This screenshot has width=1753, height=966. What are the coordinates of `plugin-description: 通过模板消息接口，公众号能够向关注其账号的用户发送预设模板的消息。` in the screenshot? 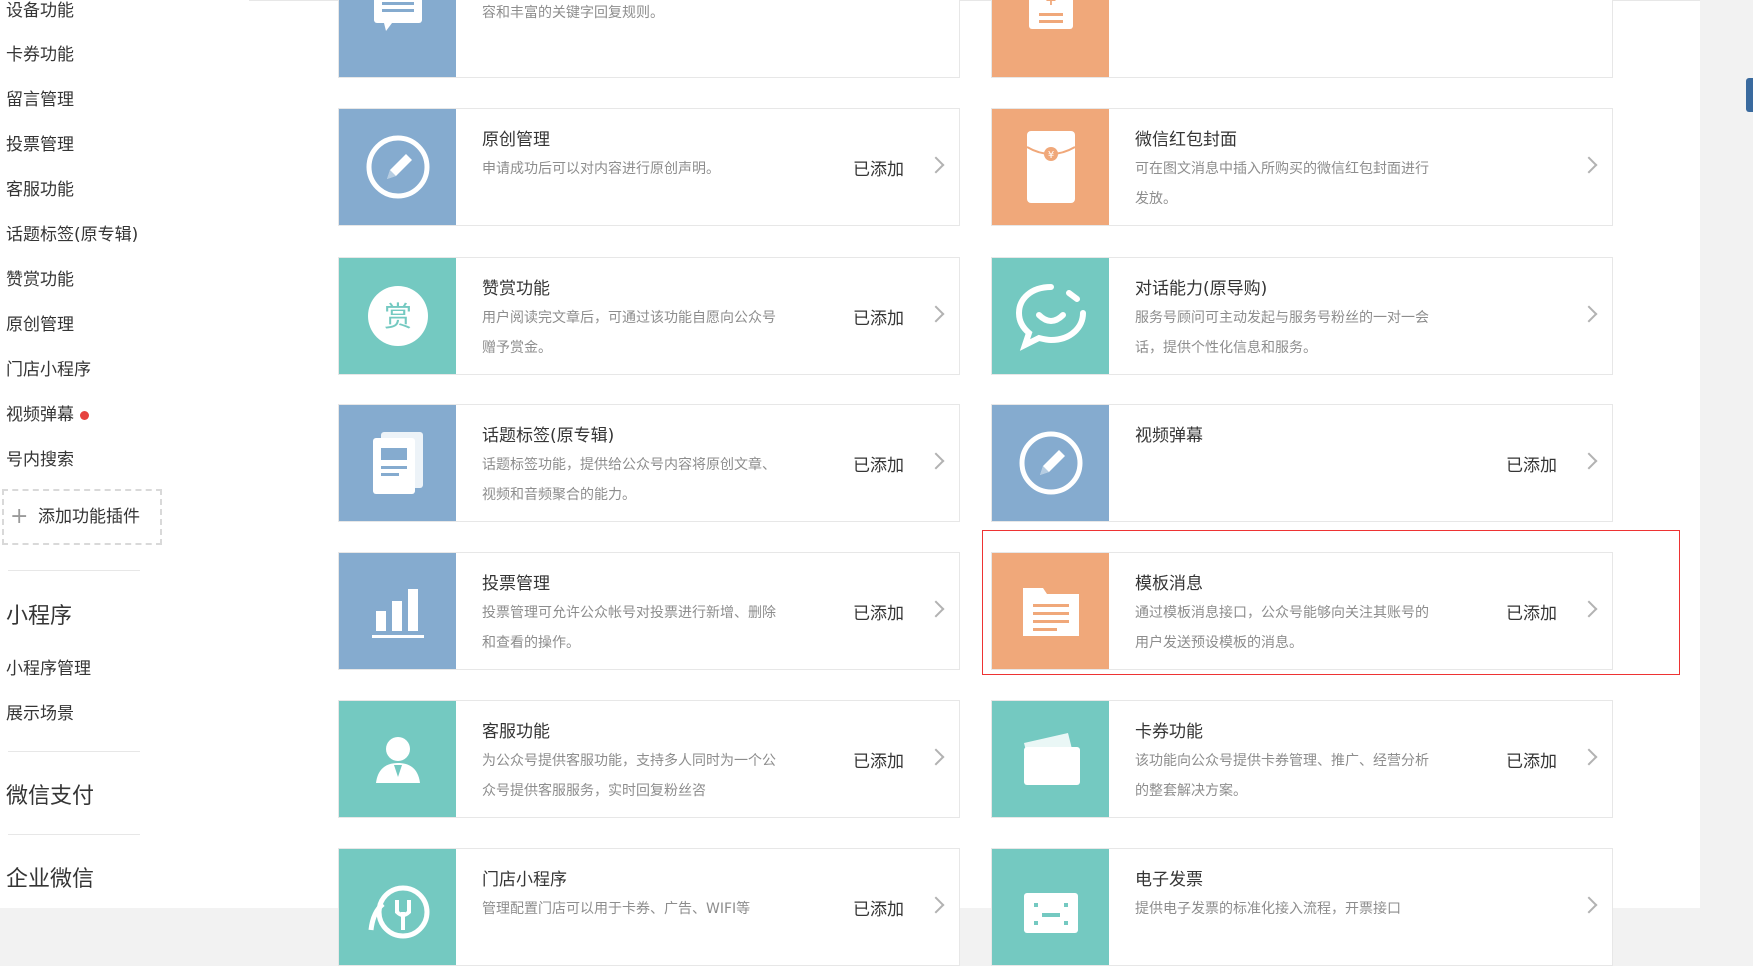 It's located at (1282, 628).